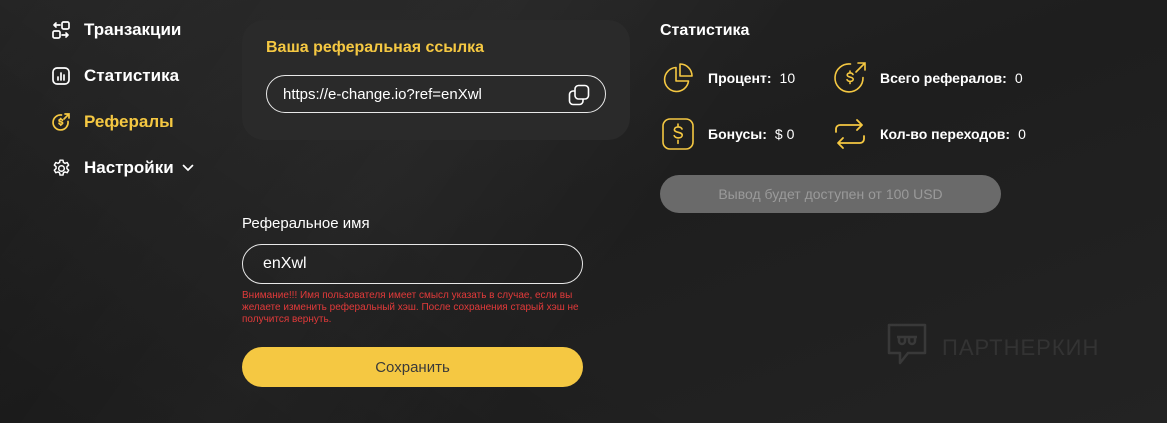  I want to click on stat-bonuses-value: $ 0, so click(784, 134).